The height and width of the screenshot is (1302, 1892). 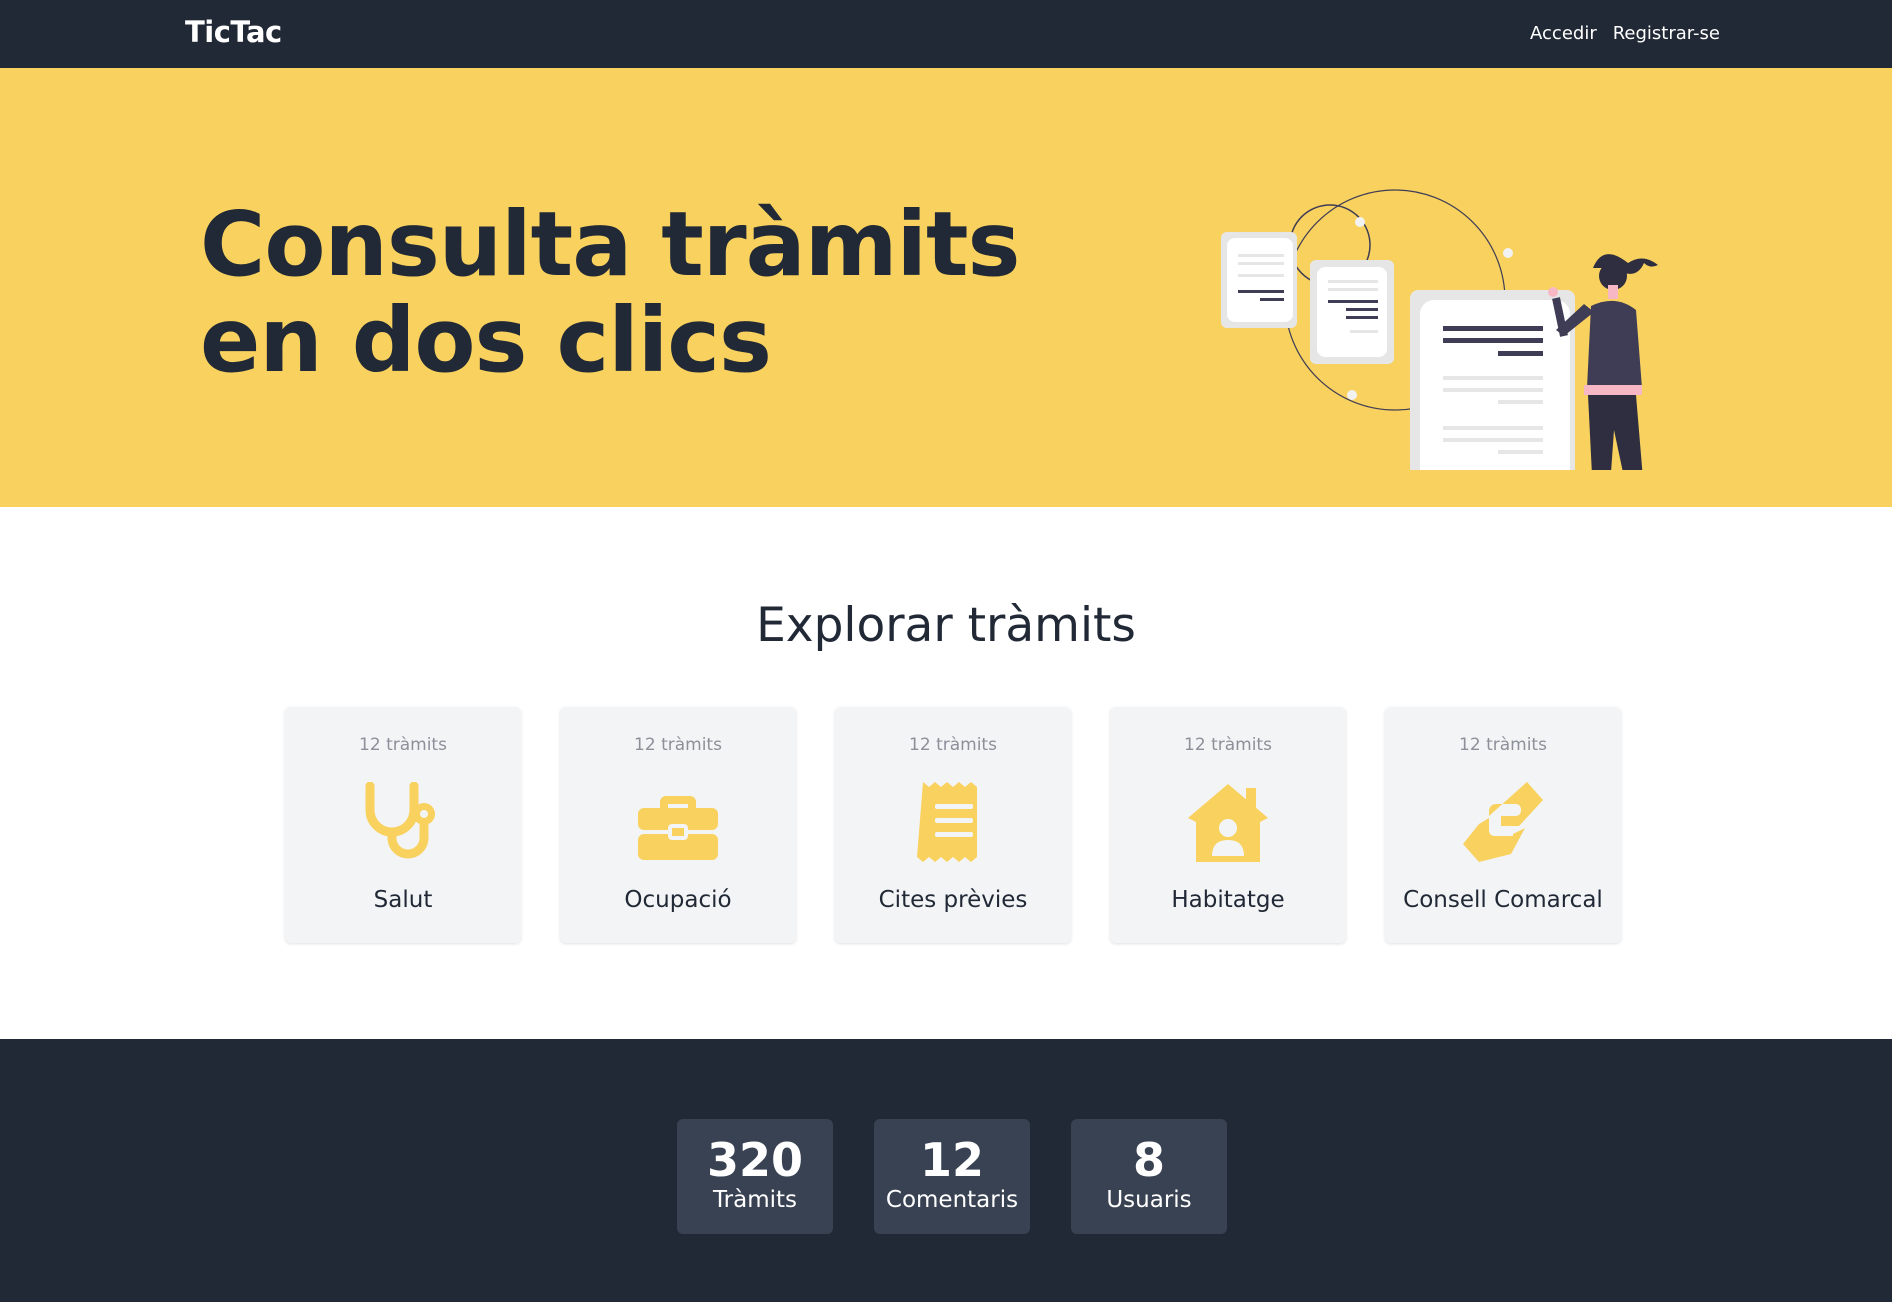 I want to click on stethoscope-icon, so click(x=400, y=820).